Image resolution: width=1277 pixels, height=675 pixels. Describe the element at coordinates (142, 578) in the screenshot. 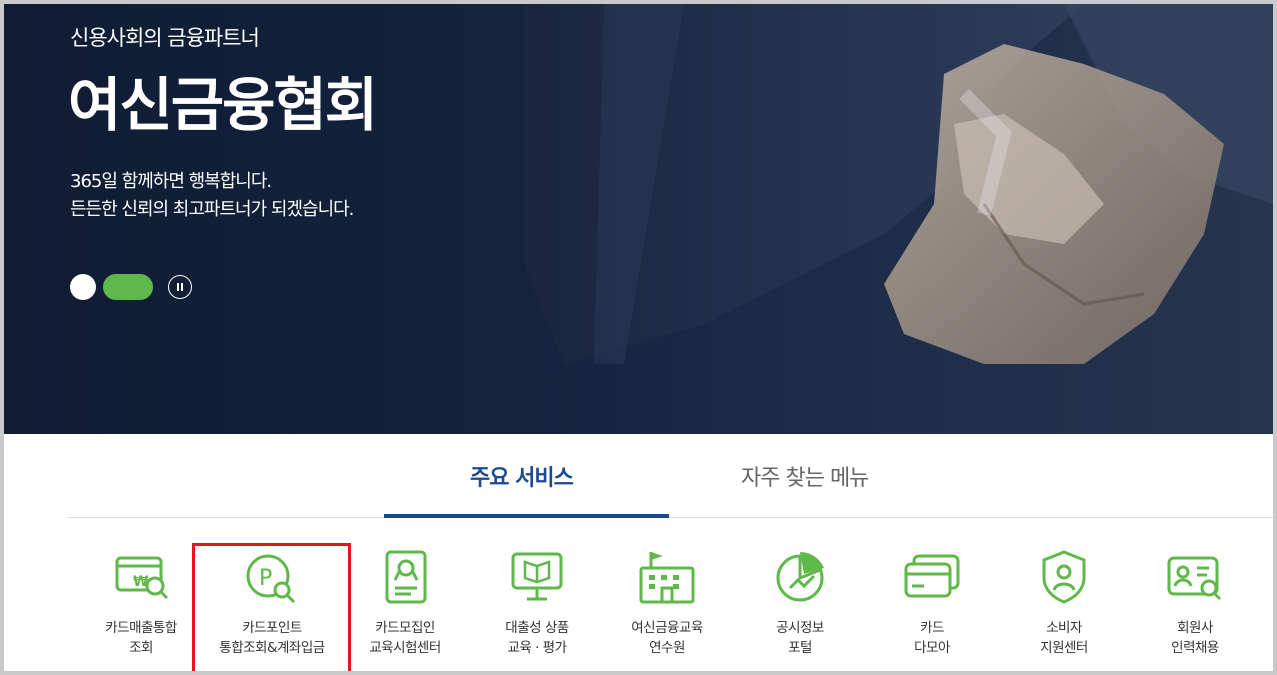

I see `card-sales-search-icon: ₩` at that location.